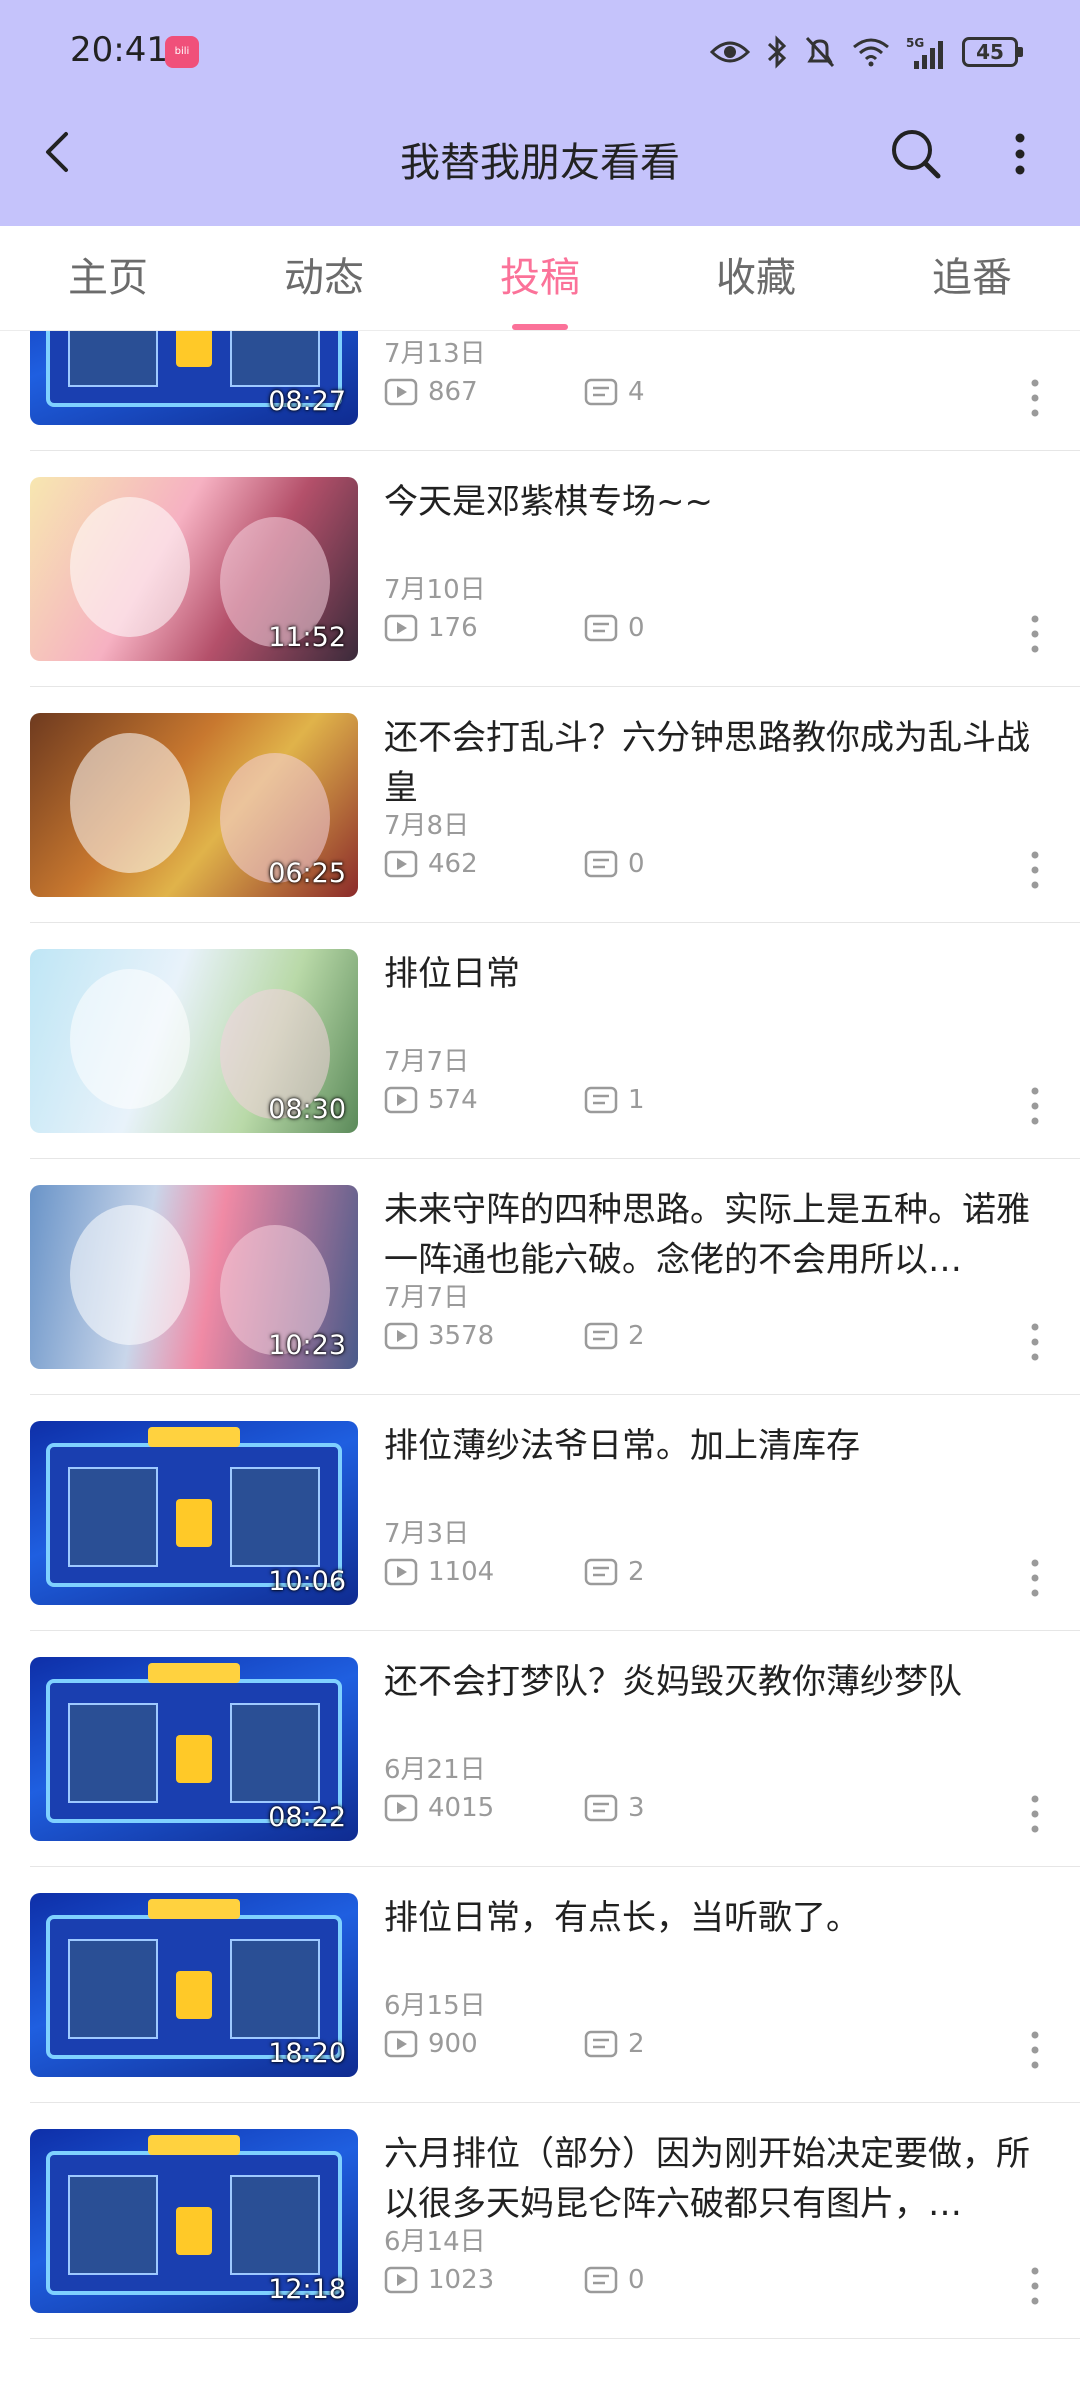 The height and width of the screenshot is (2400, 1080). I want to click on video-thumbnail: 06:25, so click(194, 805).